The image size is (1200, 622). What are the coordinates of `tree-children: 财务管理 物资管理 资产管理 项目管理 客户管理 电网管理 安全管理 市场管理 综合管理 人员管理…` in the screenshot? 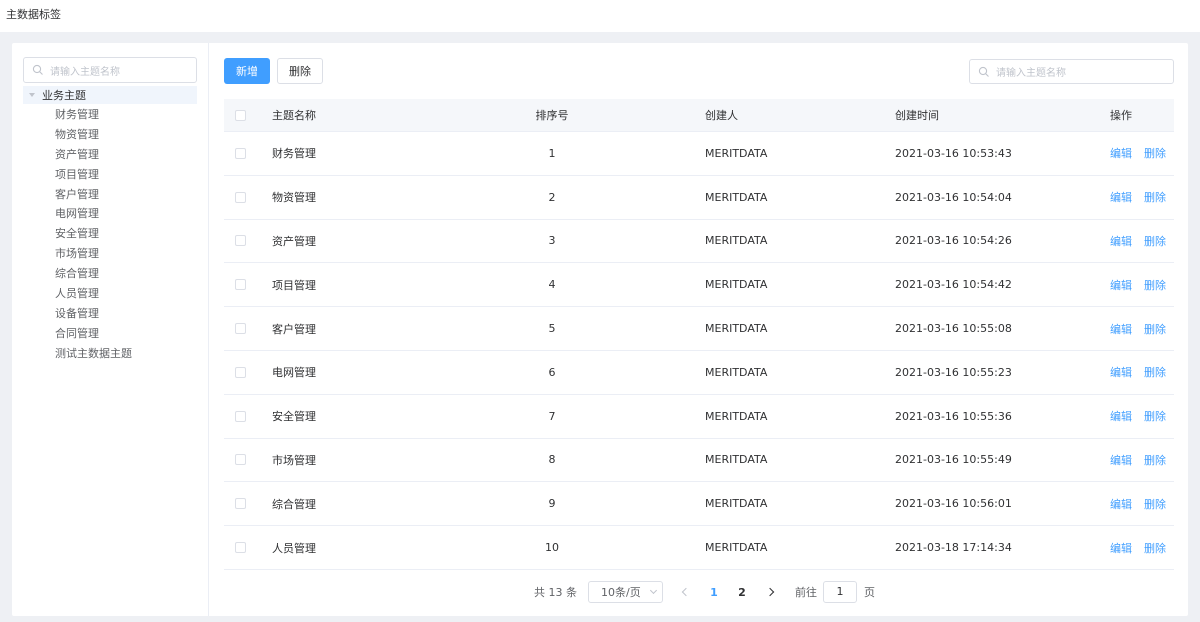 It's located at (93, 234).